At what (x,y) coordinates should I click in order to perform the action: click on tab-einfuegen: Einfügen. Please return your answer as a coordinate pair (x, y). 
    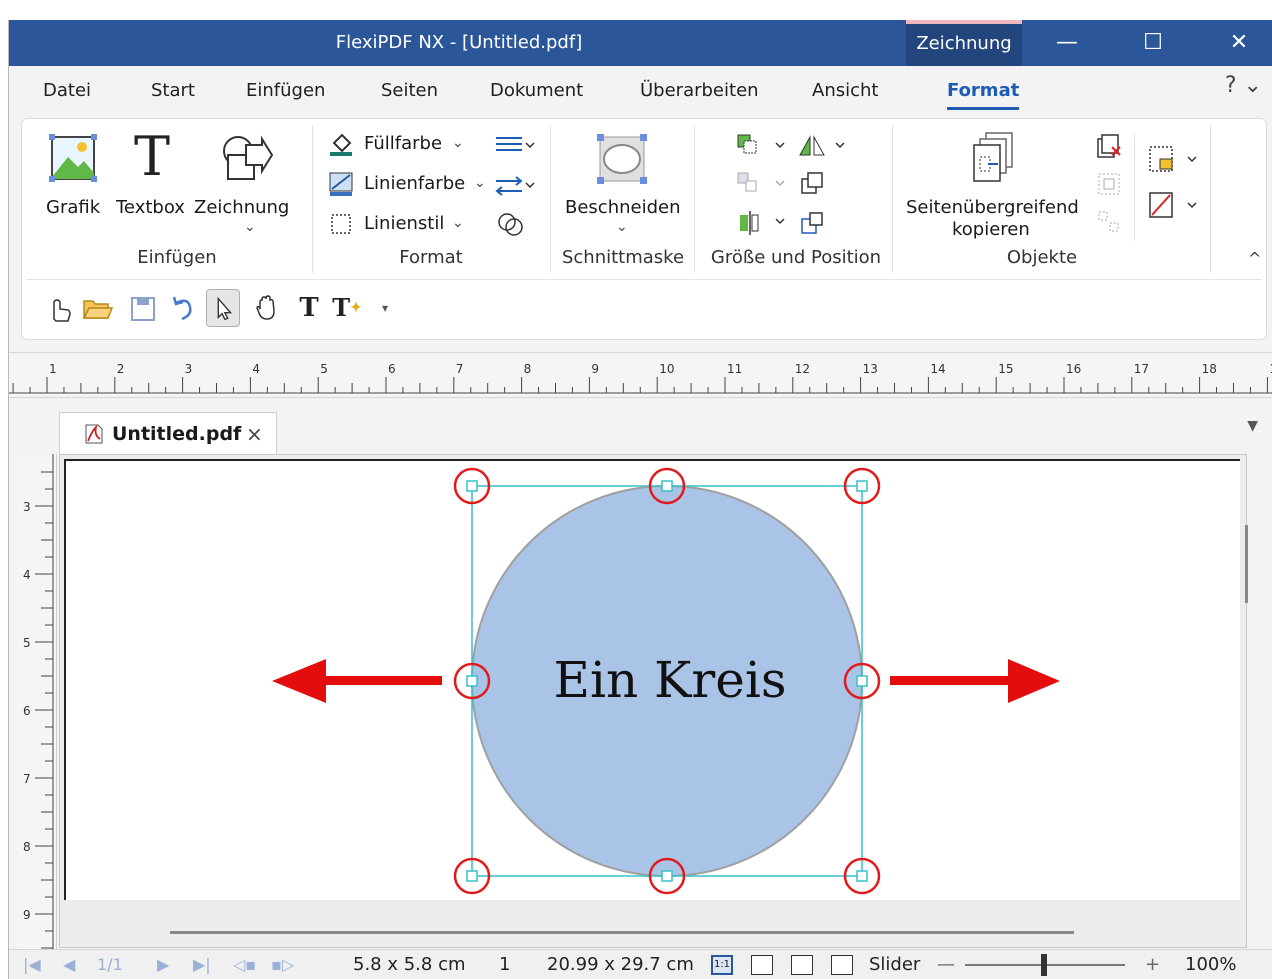
    Looking at the image, I should click on (285, 91).